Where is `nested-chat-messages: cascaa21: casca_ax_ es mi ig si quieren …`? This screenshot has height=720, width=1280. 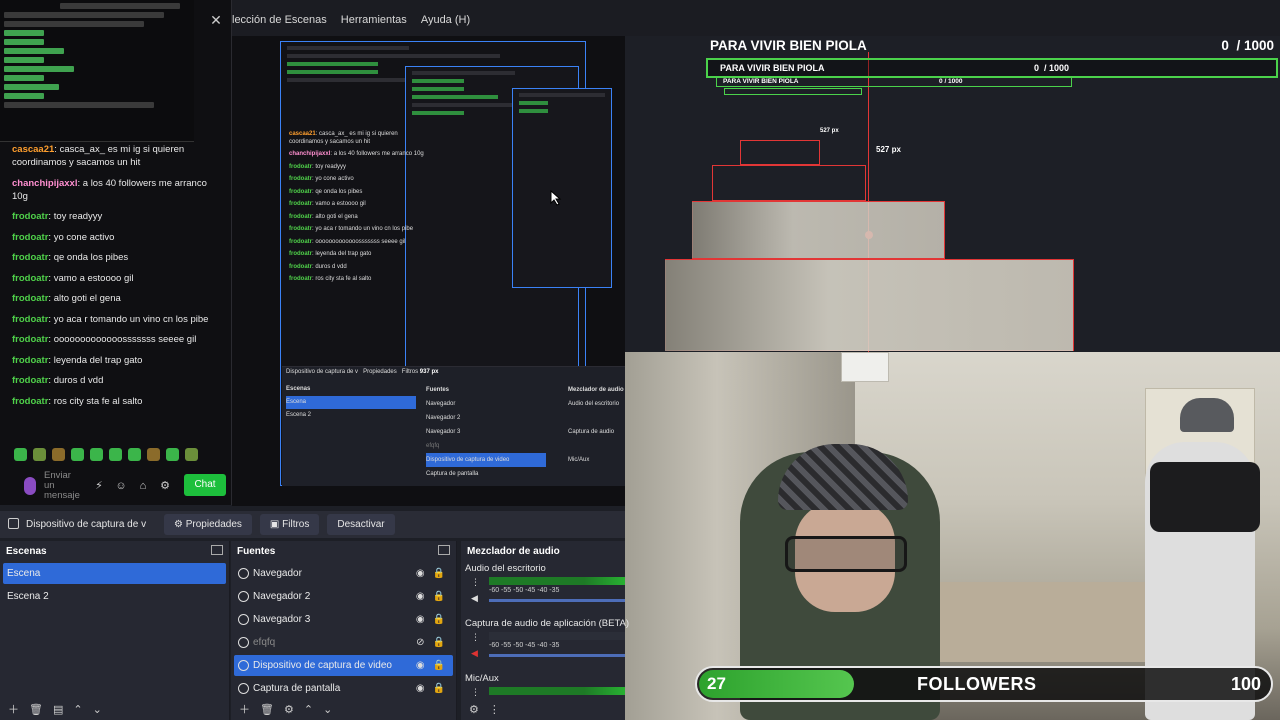
nested-chat-messages: cascaa21: casca_ax_ es mi ig si quieren … is located at coordinates (359, 210).